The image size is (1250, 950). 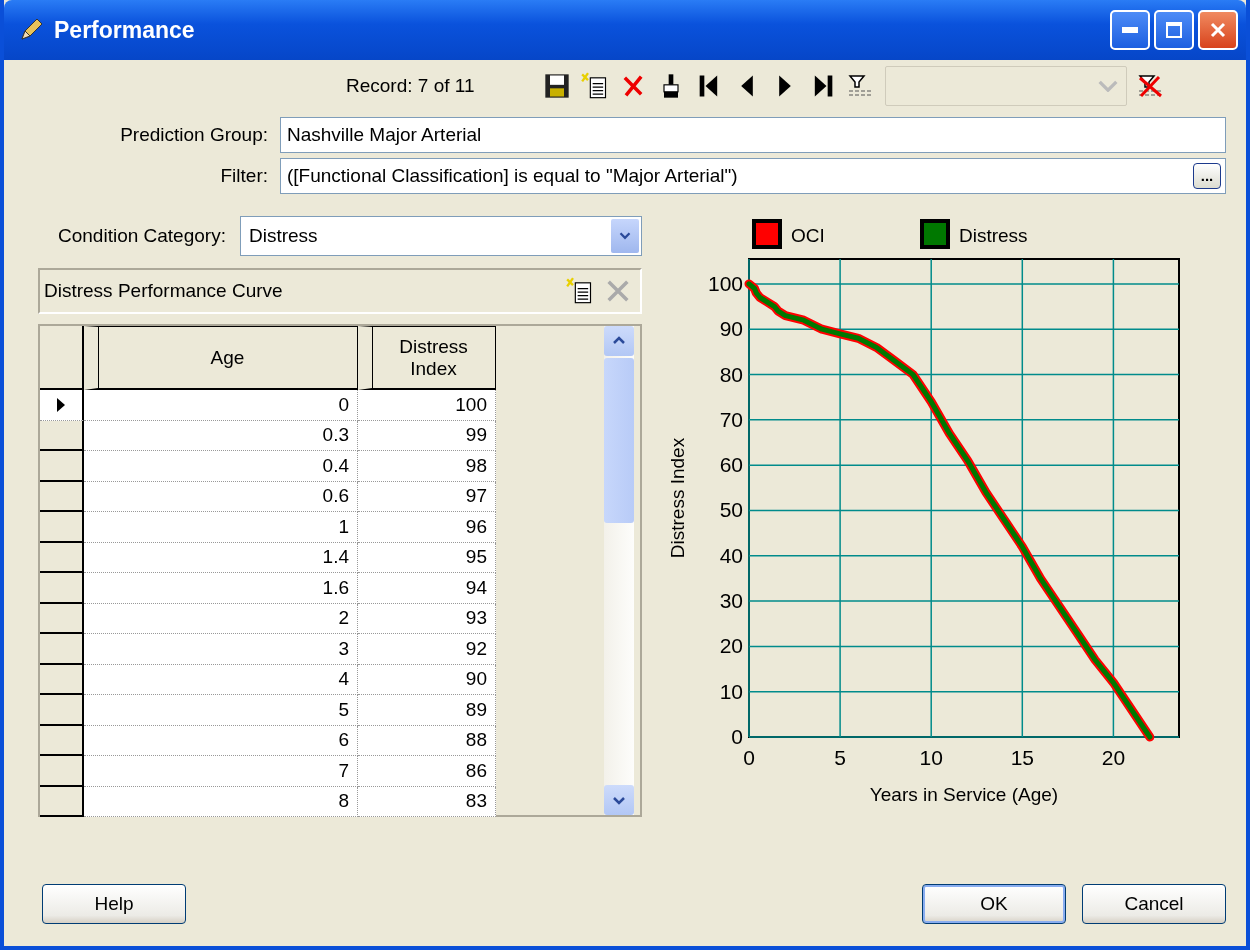 I want to click on table-cell: 3, so click(x=221, y=649).